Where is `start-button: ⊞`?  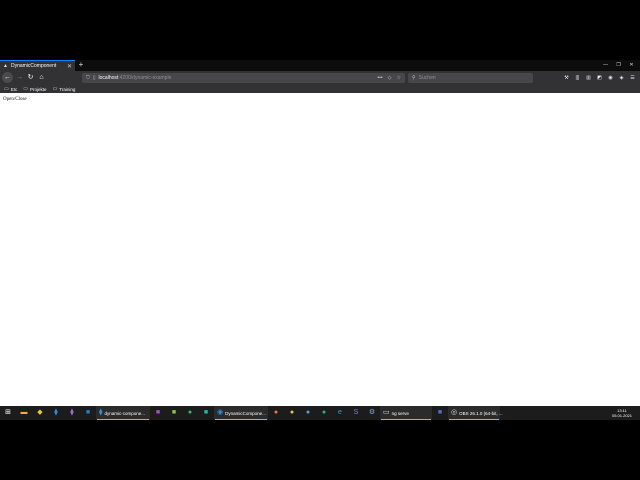
start-button: ⊞ is located at coordinates (8, 413).